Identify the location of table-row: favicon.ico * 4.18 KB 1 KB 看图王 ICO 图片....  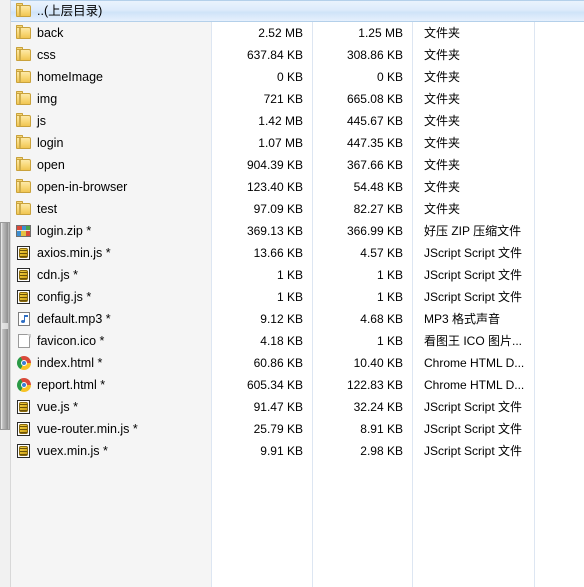
(297, 341).